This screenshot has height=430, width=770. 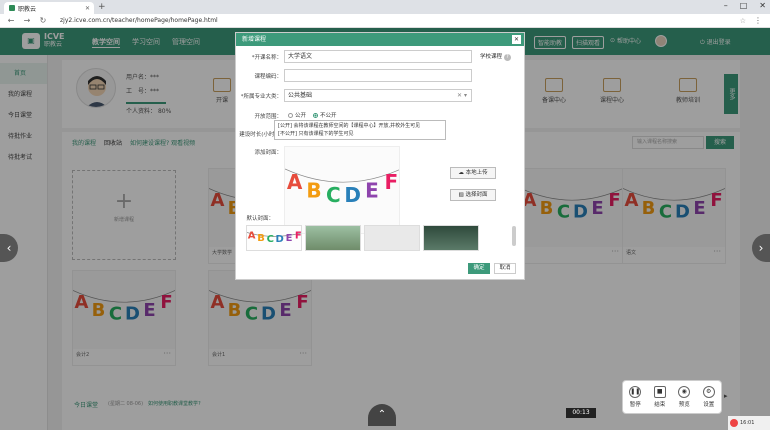 I want to click on confirm-button: 确定, so click(x=479, y=268).